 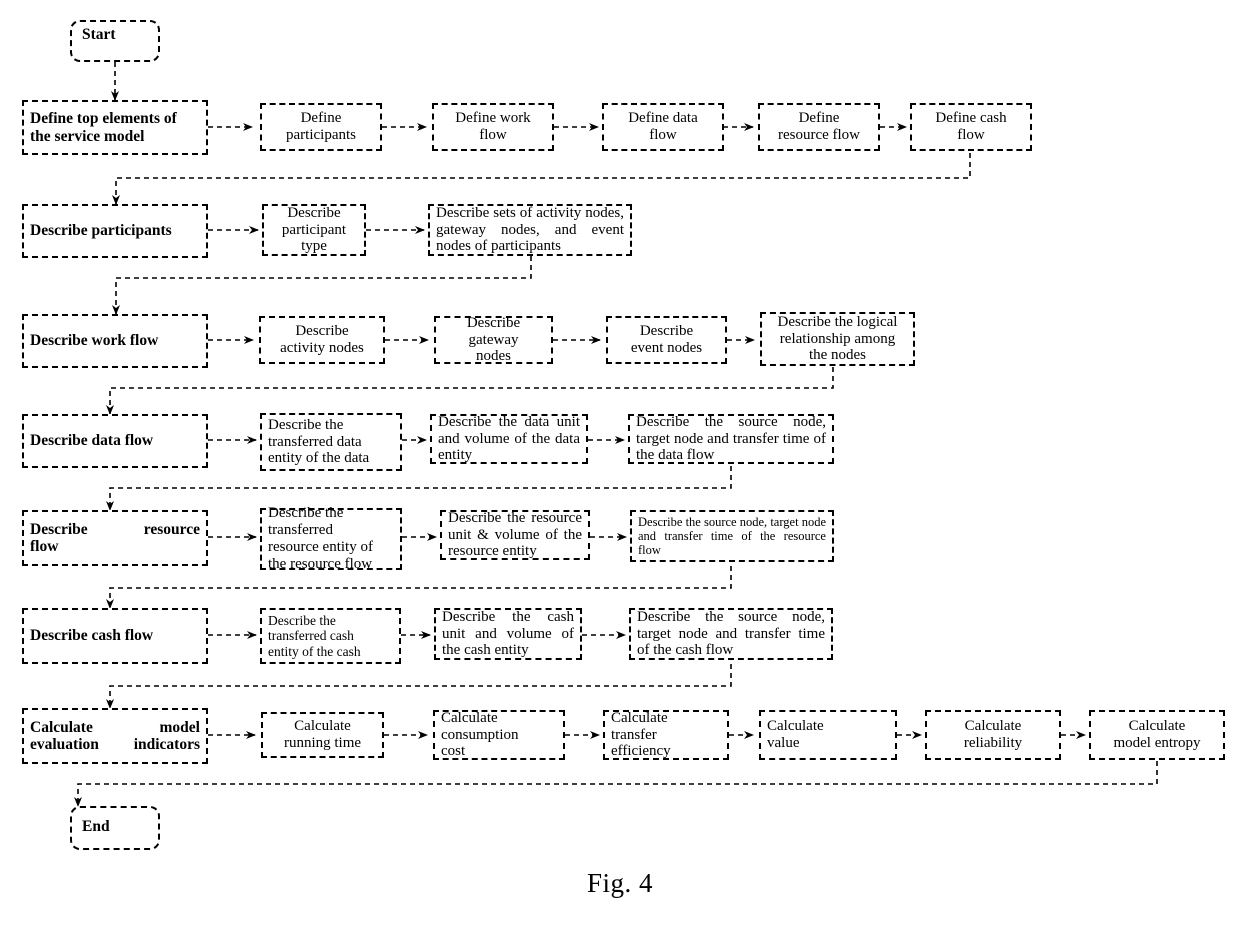 I want to click on step-calculate-consumption-cost: Calculate consumption cost, so click(x=499, y=735).